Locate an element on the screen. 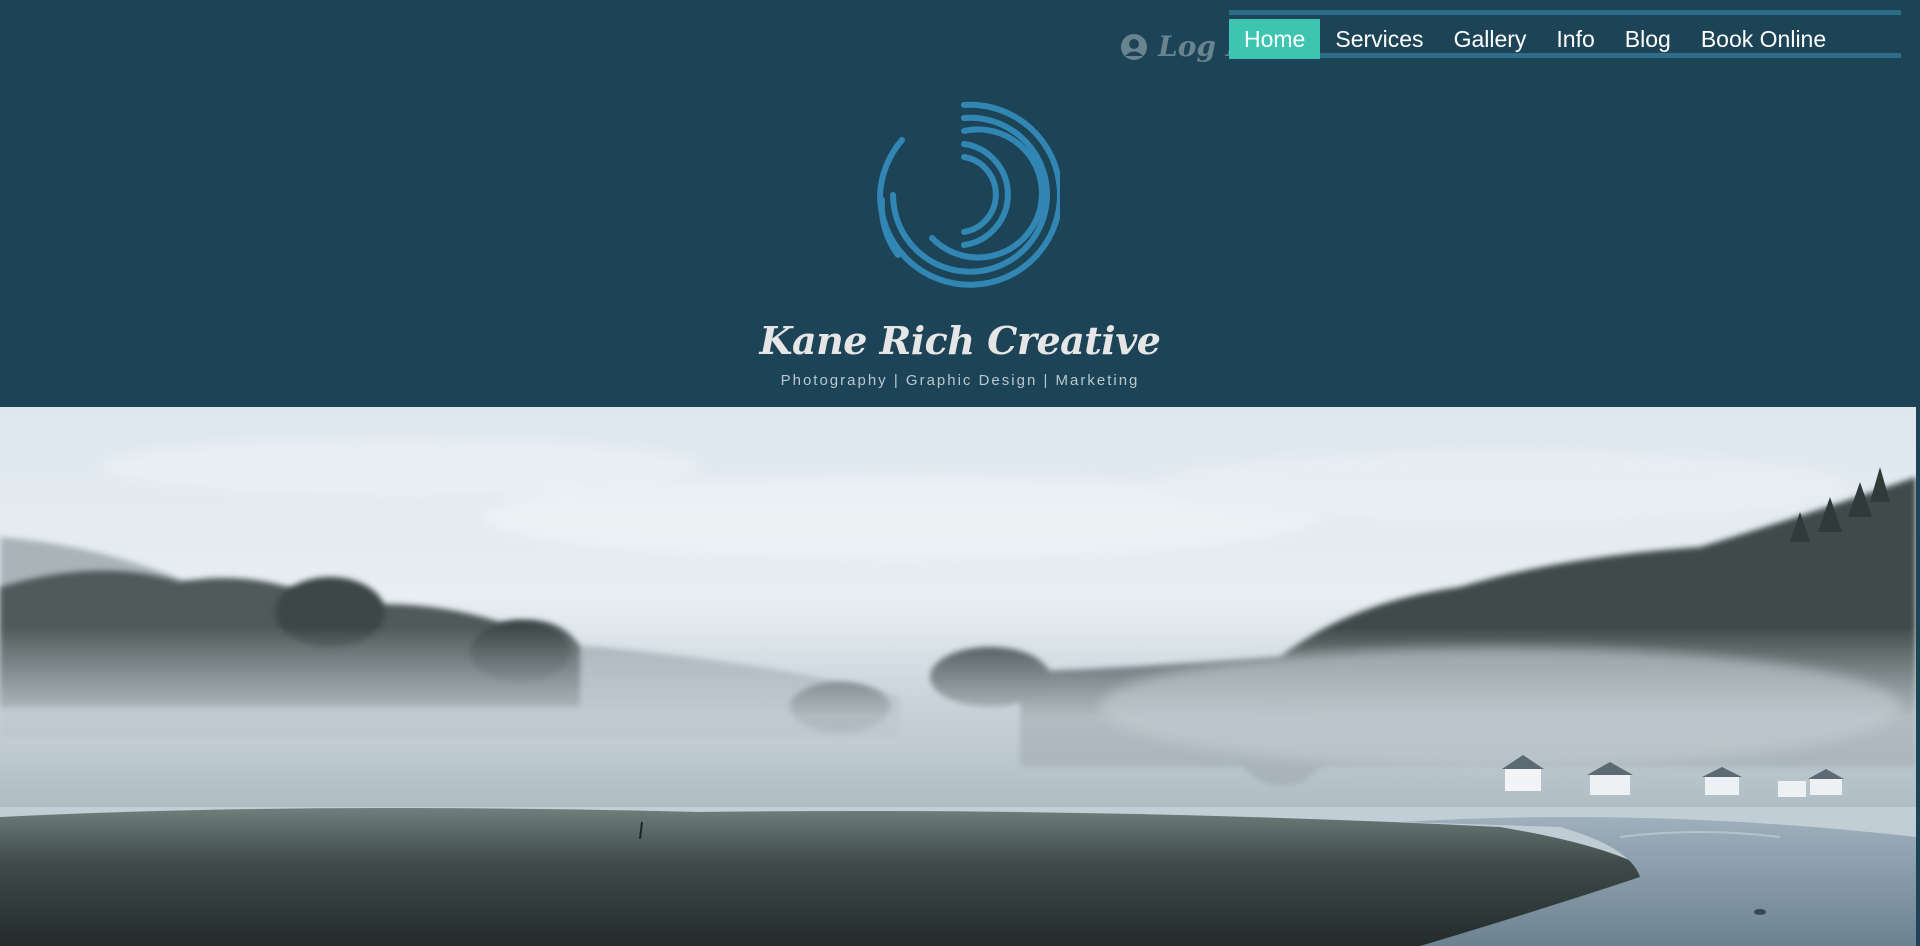 This screenshot has height=946, width=1920. nav-item-blog: Blog is located at coordinates (1648, 39).